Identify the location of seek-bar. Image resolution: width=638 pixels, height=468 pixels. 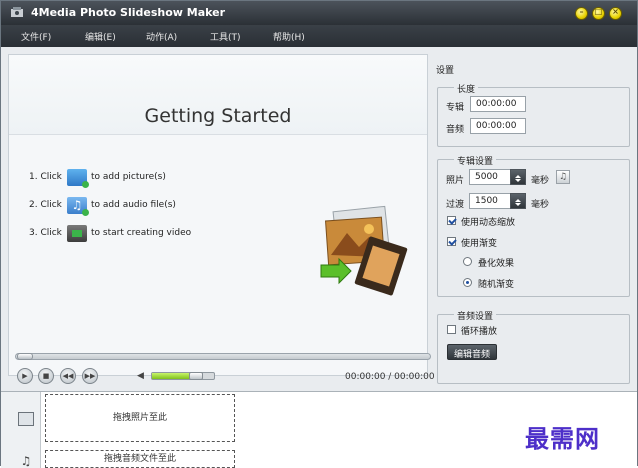
(223, 356).